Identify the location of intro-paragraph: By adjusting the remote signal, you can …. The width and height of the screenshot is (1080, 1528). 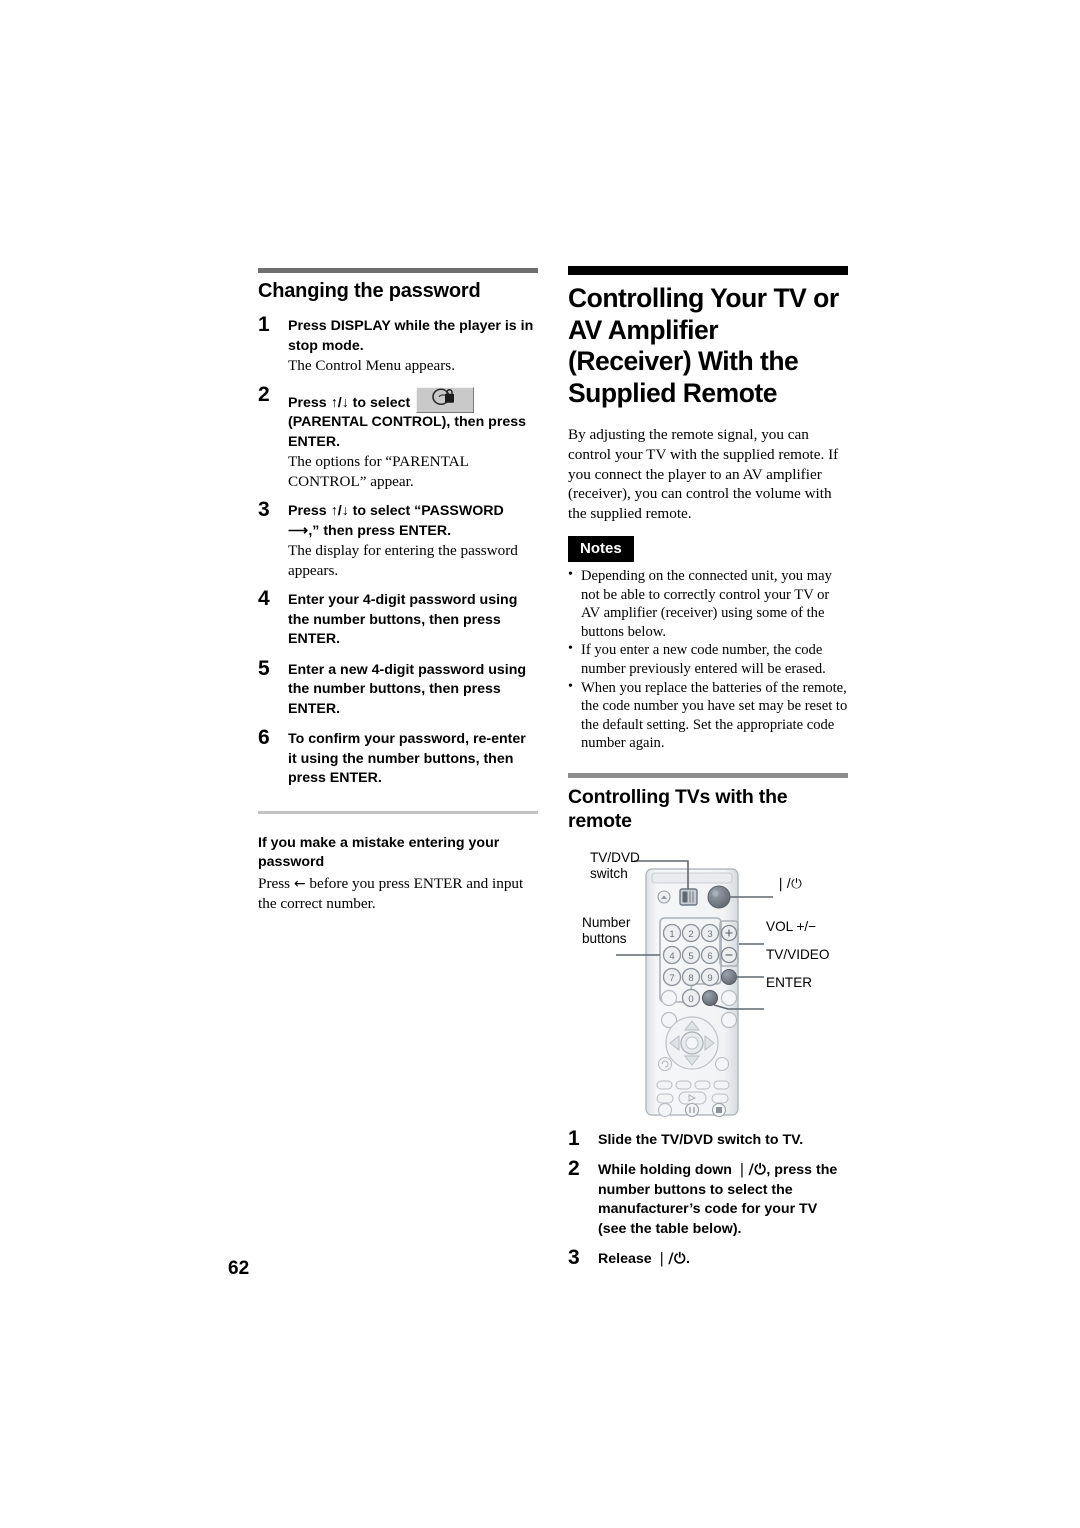
(703, 474).